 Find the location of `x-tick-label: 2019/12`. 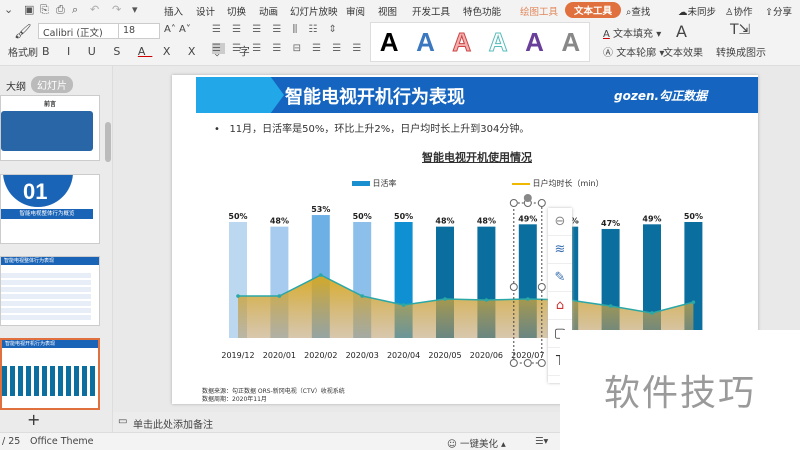

x-tick-label: 2019/12 is located at coordinates (237, 355).